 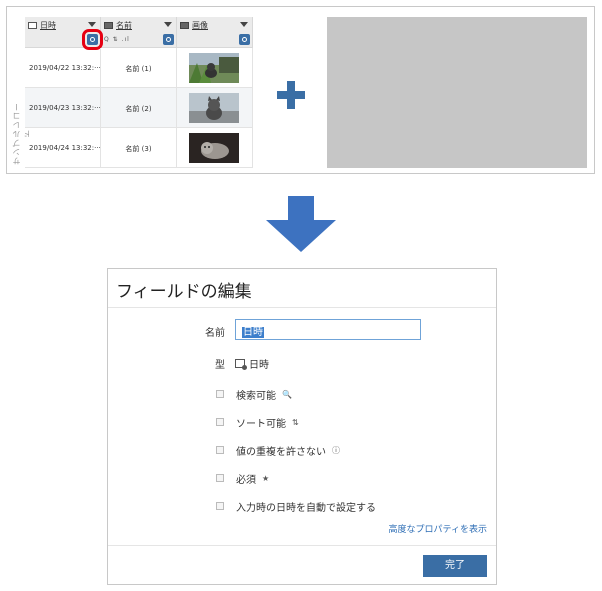 What do you see at coordinates (253, 332) in the screenshot?
I see `name-input-value: 日時` at bounding box center [253, 332].